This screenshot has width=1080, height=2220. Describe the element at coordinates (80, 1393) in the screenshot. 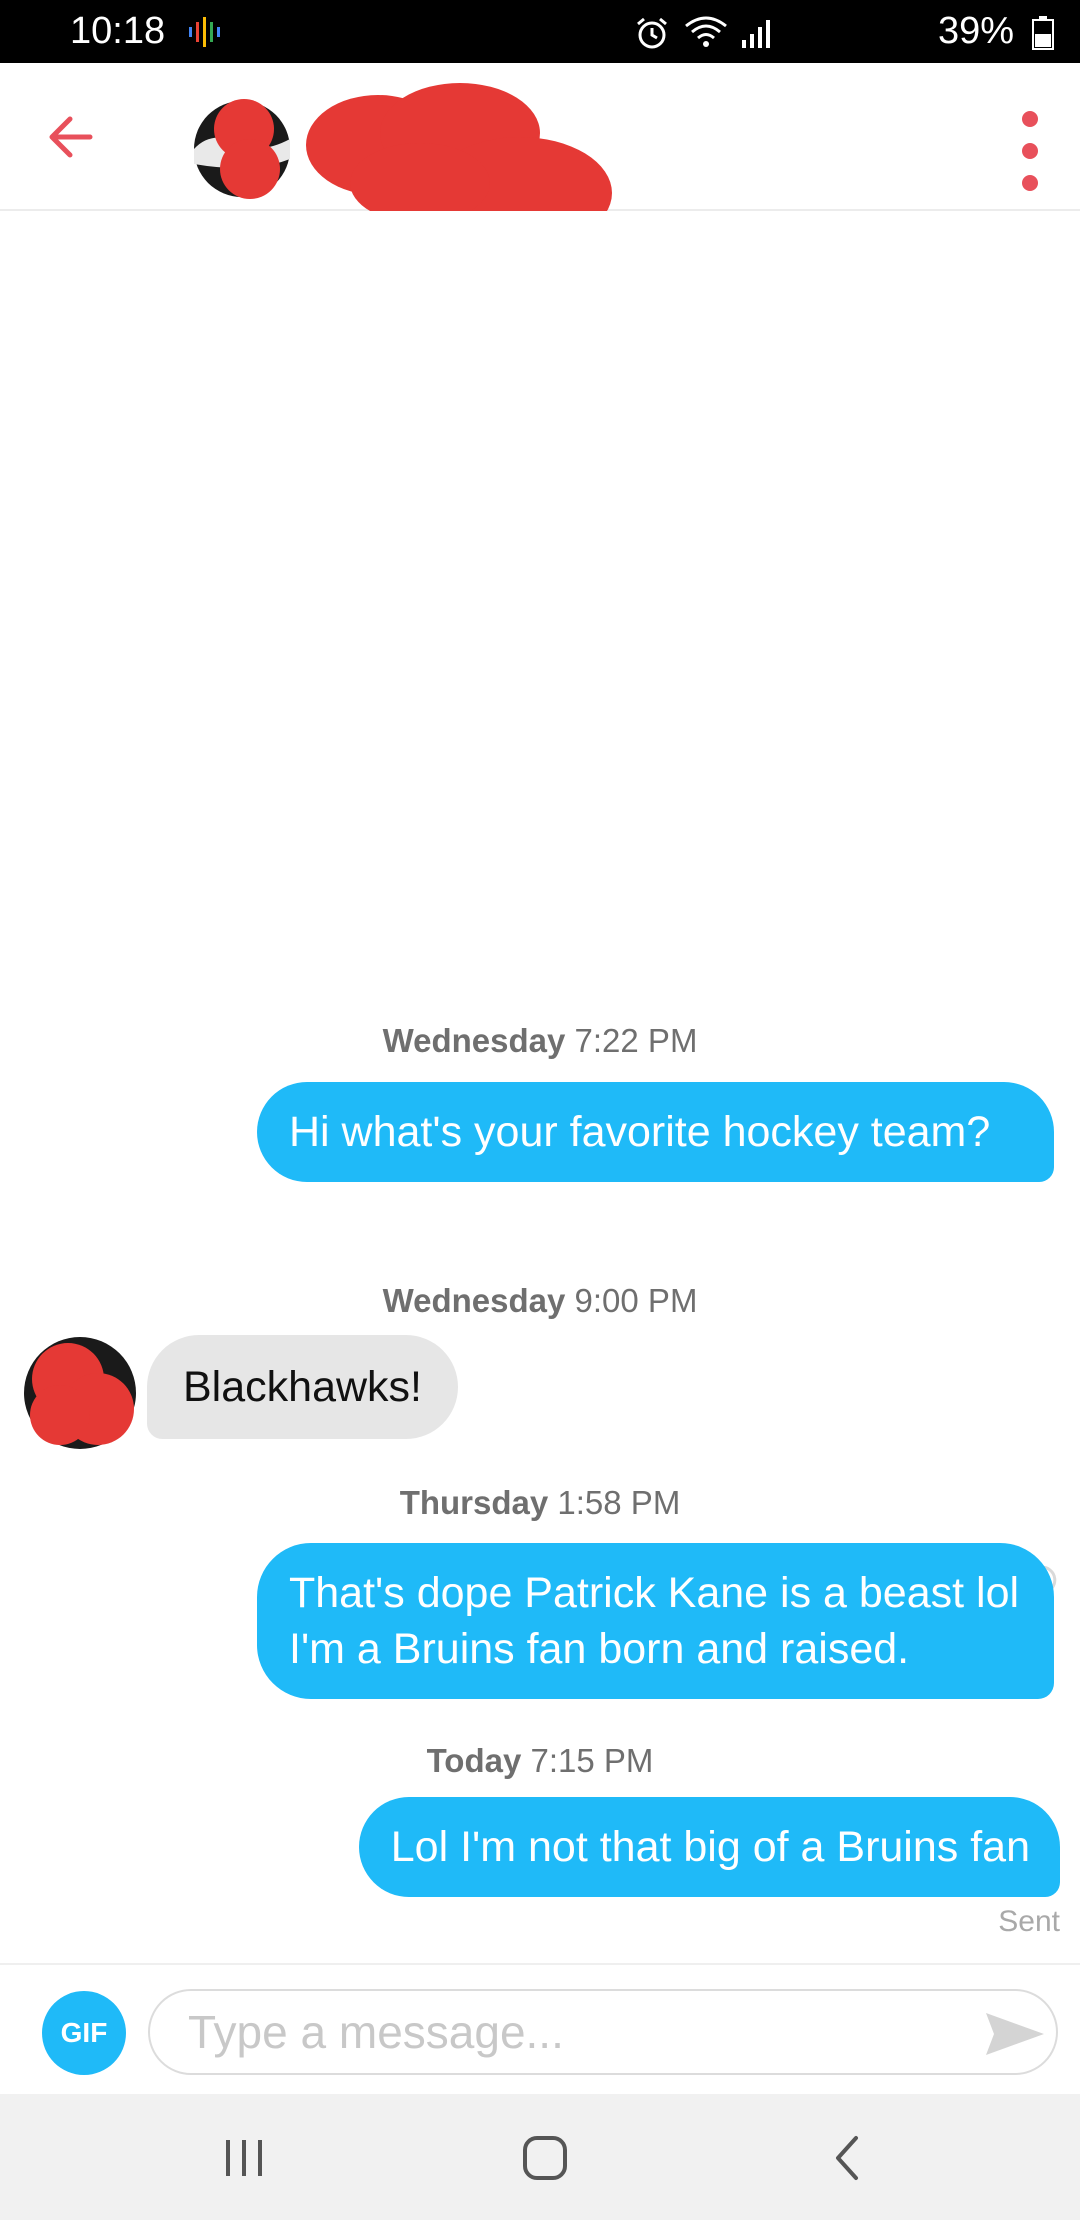

I see `match-avatar-small` at that location.